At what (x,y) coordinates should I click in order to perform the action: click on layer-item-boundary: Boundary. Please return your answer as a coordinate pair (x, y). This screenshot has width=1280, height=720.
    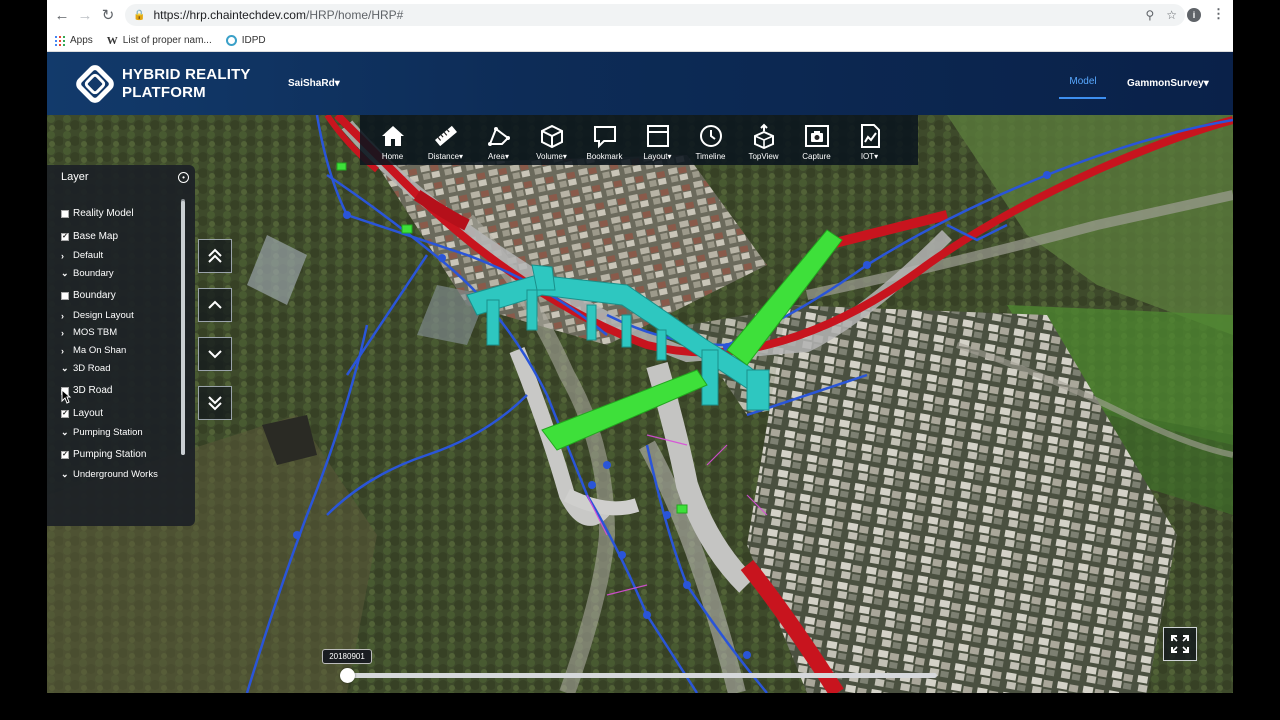
    Looking at the image, I should click on (88, 295).